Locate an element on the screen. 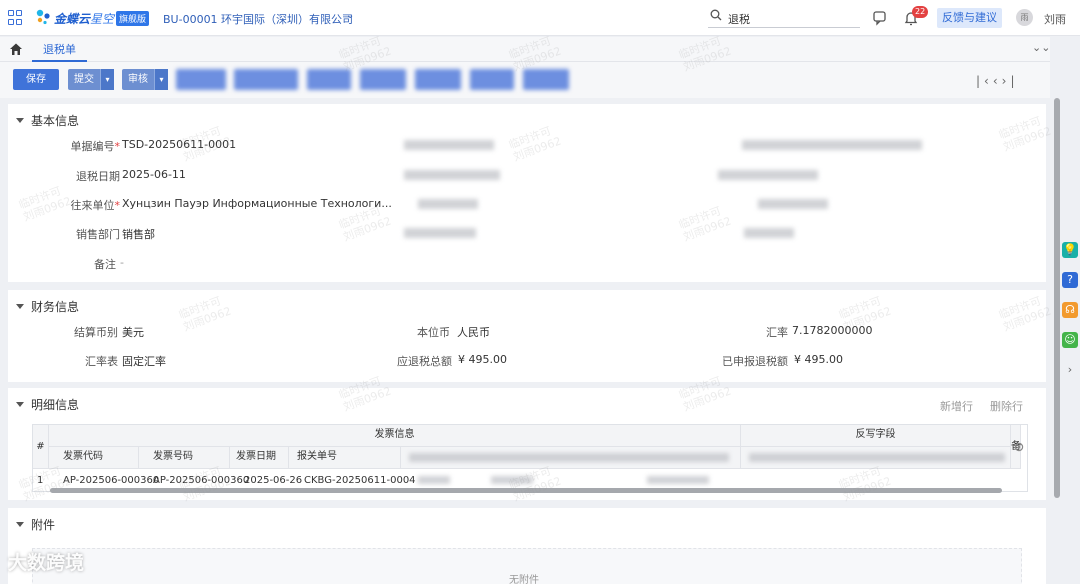  detail-info-header: 明细信息 is located at coordinates (47, 404).